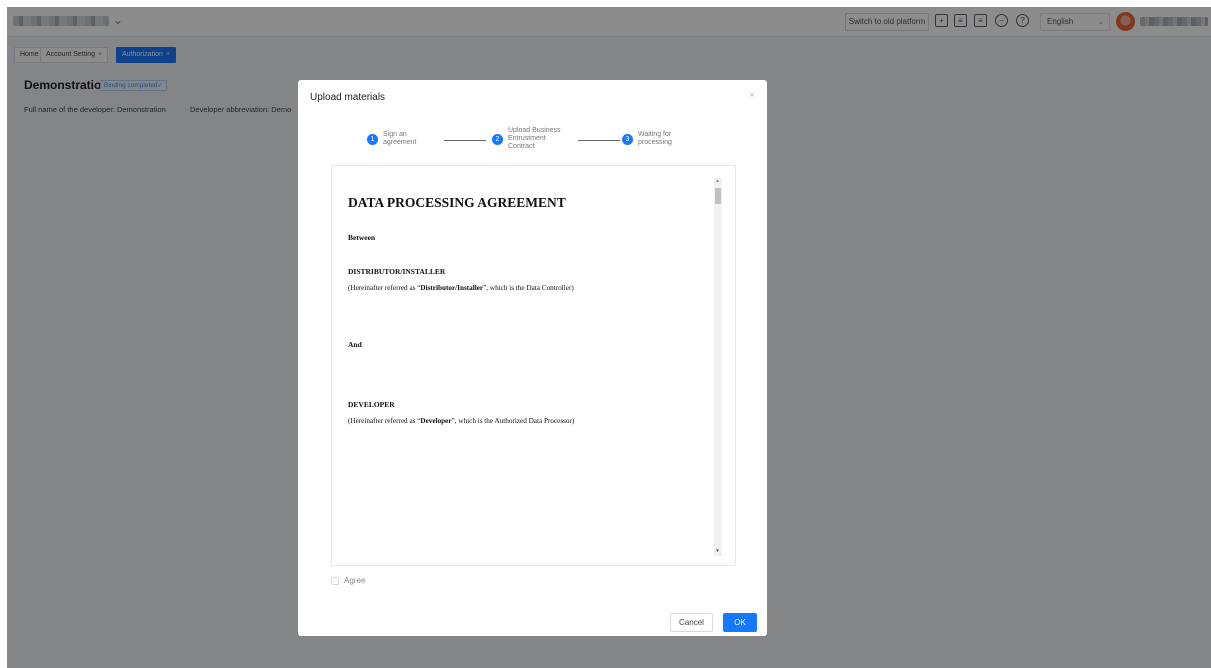  What do you see at coordinates (718, 367) in the screenshot?
I see `document-scrollbar: ▲ ▼` at bounding box center [718, 367].